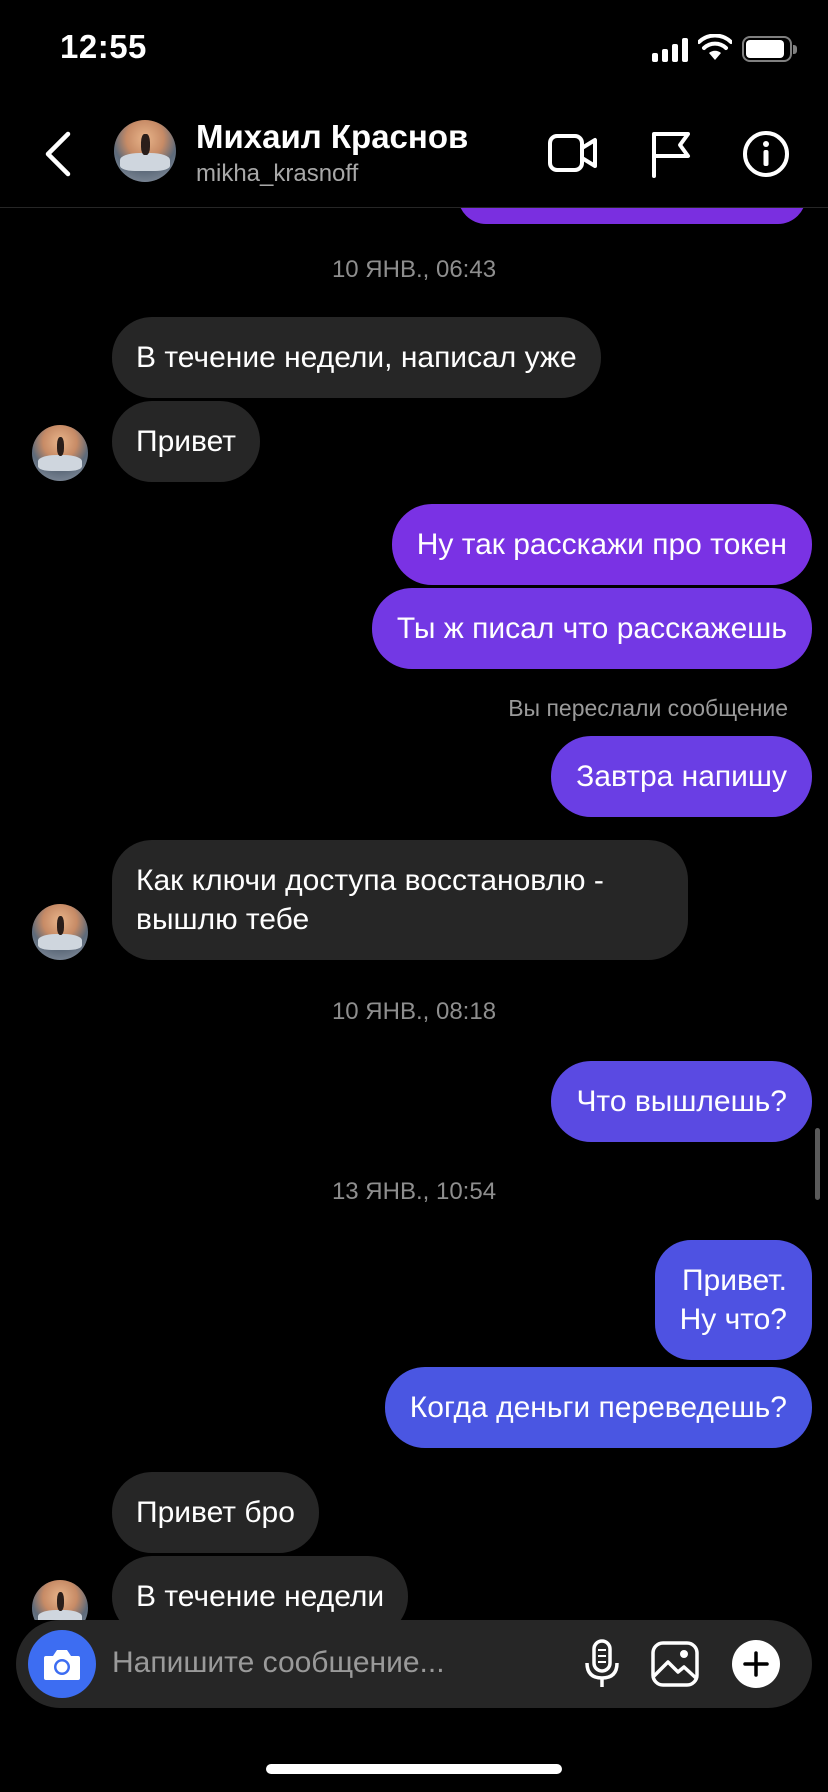 The height and width of the screenshot is (1792, 828). I want to click on wifi-icon, so click(715, 47).